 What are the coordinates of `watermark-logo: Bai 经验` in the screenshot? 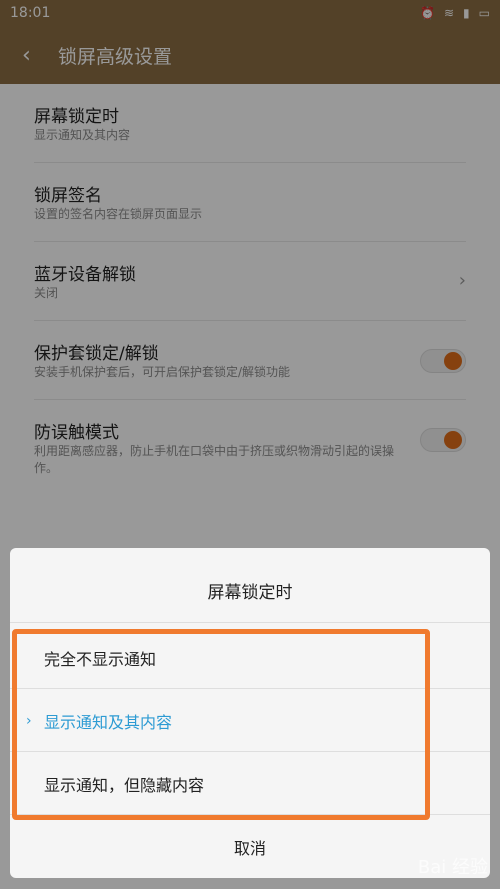 It's located at (452, 867).